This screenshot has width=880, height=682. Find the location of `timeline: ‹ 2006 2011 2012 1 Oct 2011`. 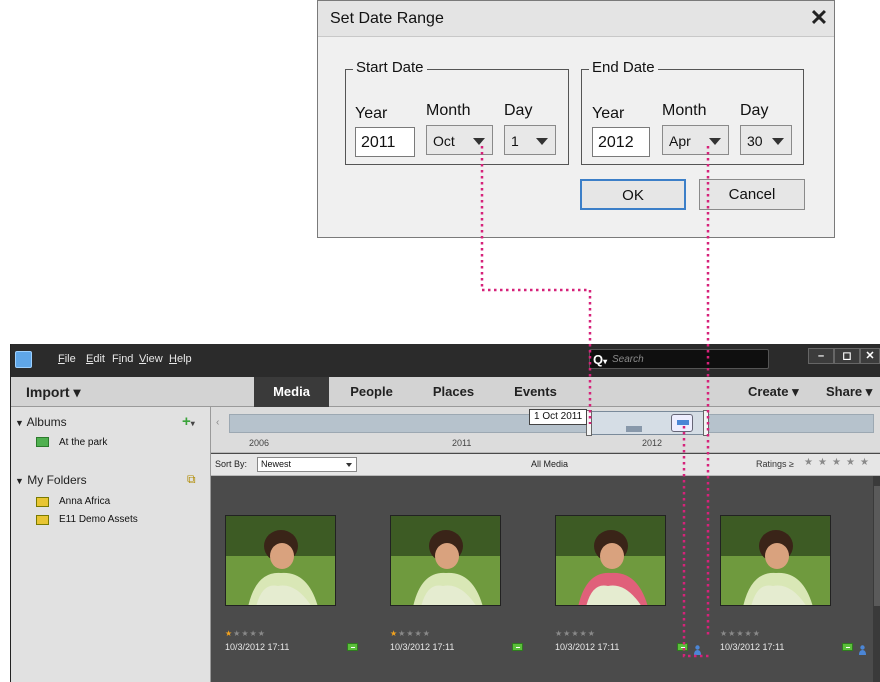

timeline: ‹ 2006 2011 2012 1 Oct 2011 is located at coordinates (545, 430).